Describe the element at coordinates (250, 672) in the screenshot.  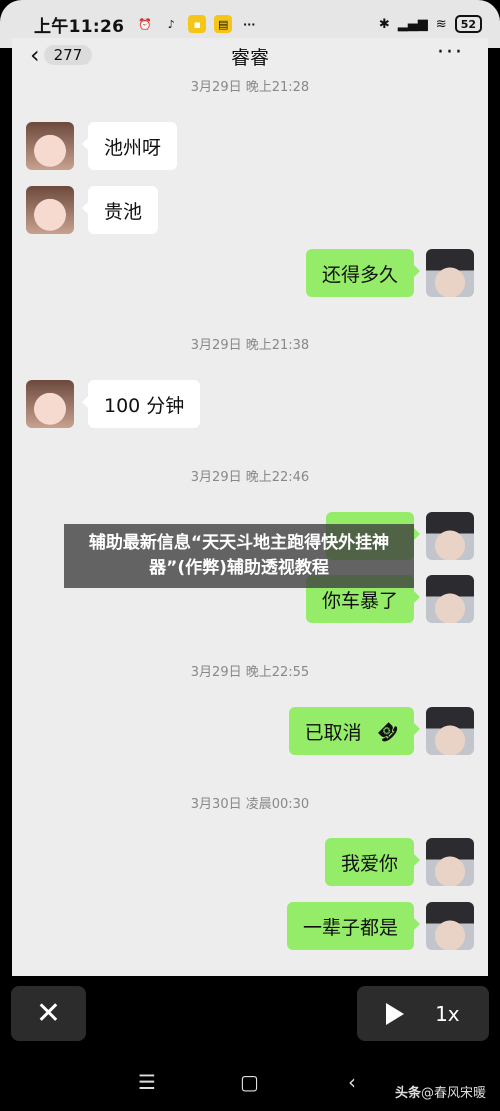
I see `timestamp: 3月29日 晚上22:55` at that location.